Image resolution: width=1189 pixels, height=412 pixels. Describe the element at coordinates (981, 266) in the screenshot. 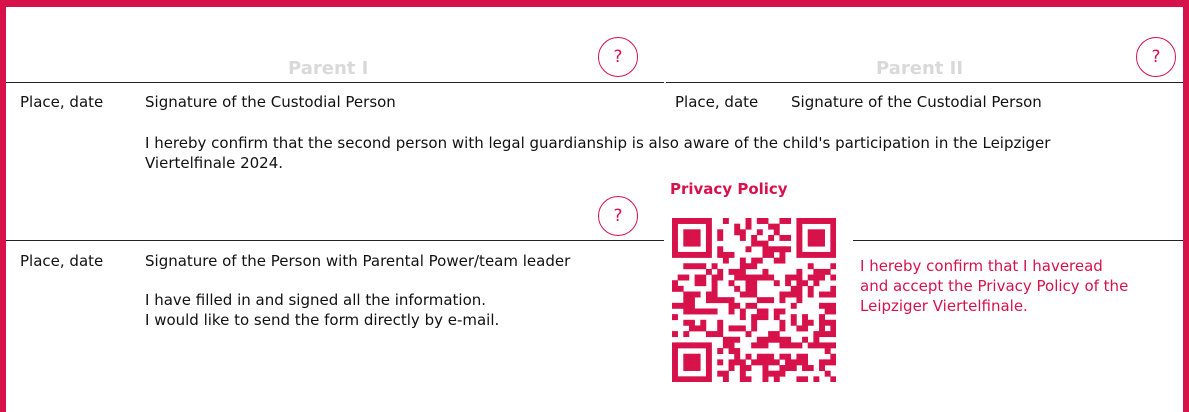

I see `privacy-line-1: I hereby confirm that I haveread` at that location.